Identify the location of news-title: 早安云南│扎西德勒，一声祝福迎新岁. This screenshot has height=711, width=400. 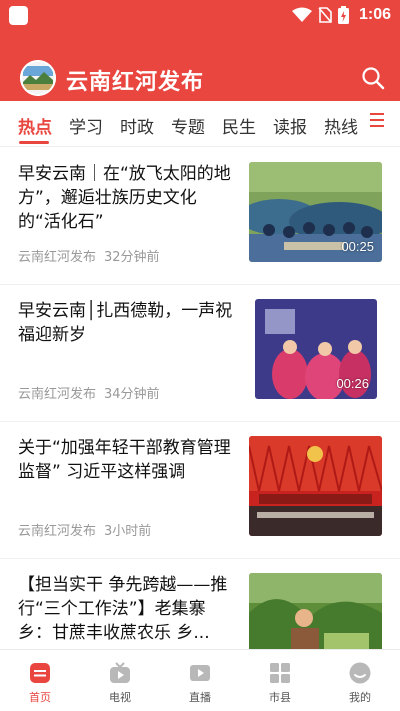
(127, 323).